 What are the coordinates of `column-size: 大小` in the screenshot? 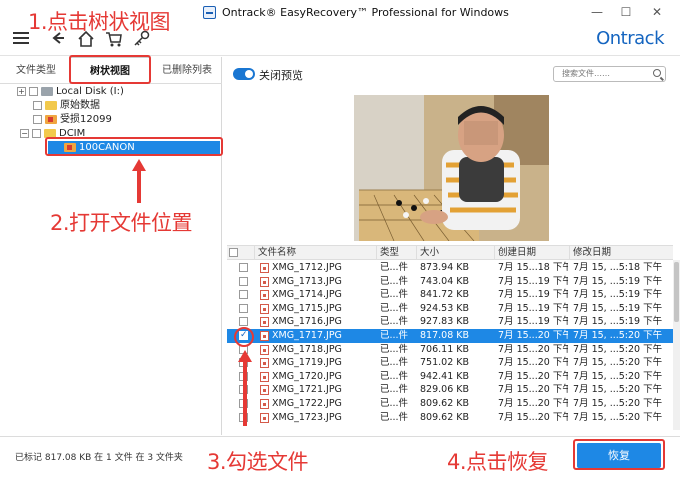 It's located at (455, 253).